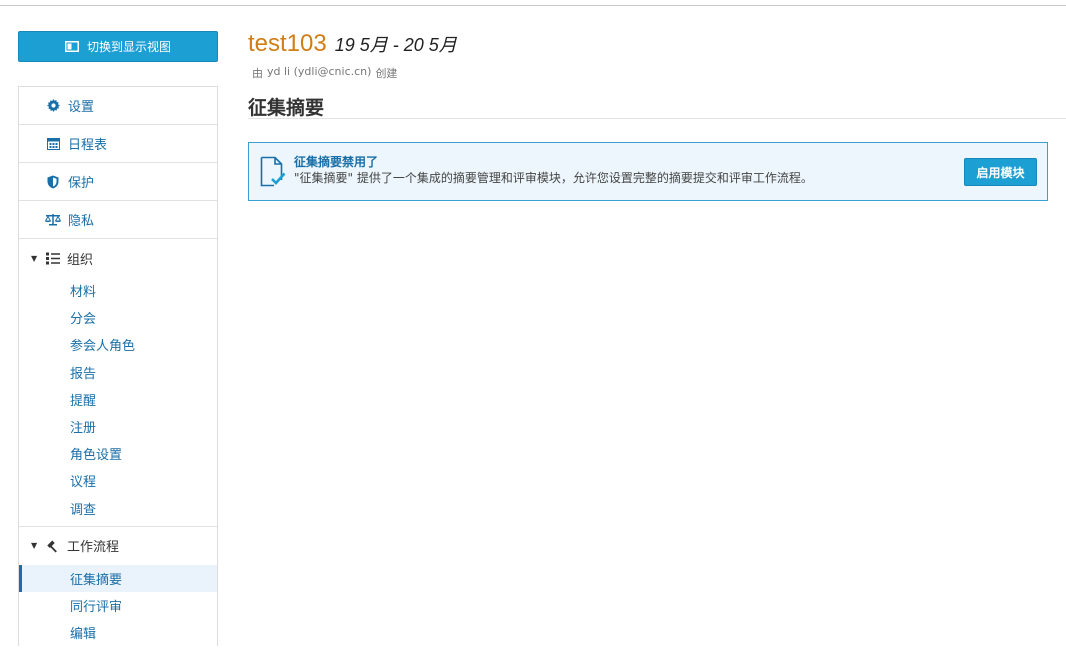 The height and width of the screenshot is (650, 1066). What do you see at coordinates (118, 182) in the screenshot?
I see `sidebar-item-protection: 保护` at bounding box center [118, 182].